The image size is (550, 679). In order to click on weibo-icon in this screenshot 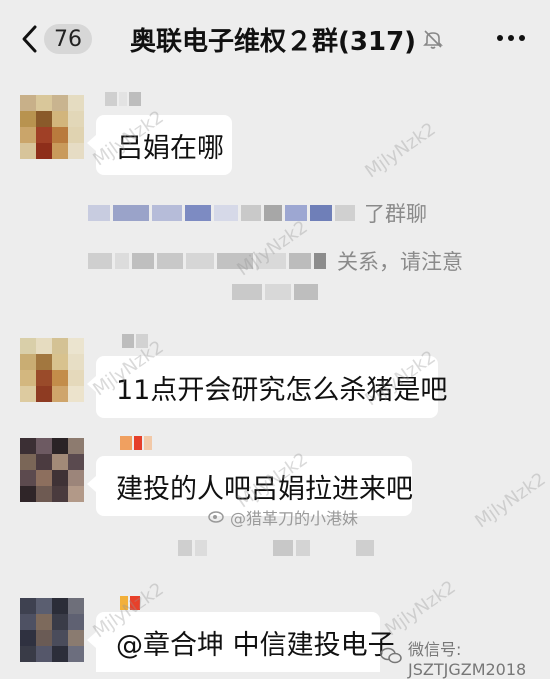, I will do `click(217, 517)`.